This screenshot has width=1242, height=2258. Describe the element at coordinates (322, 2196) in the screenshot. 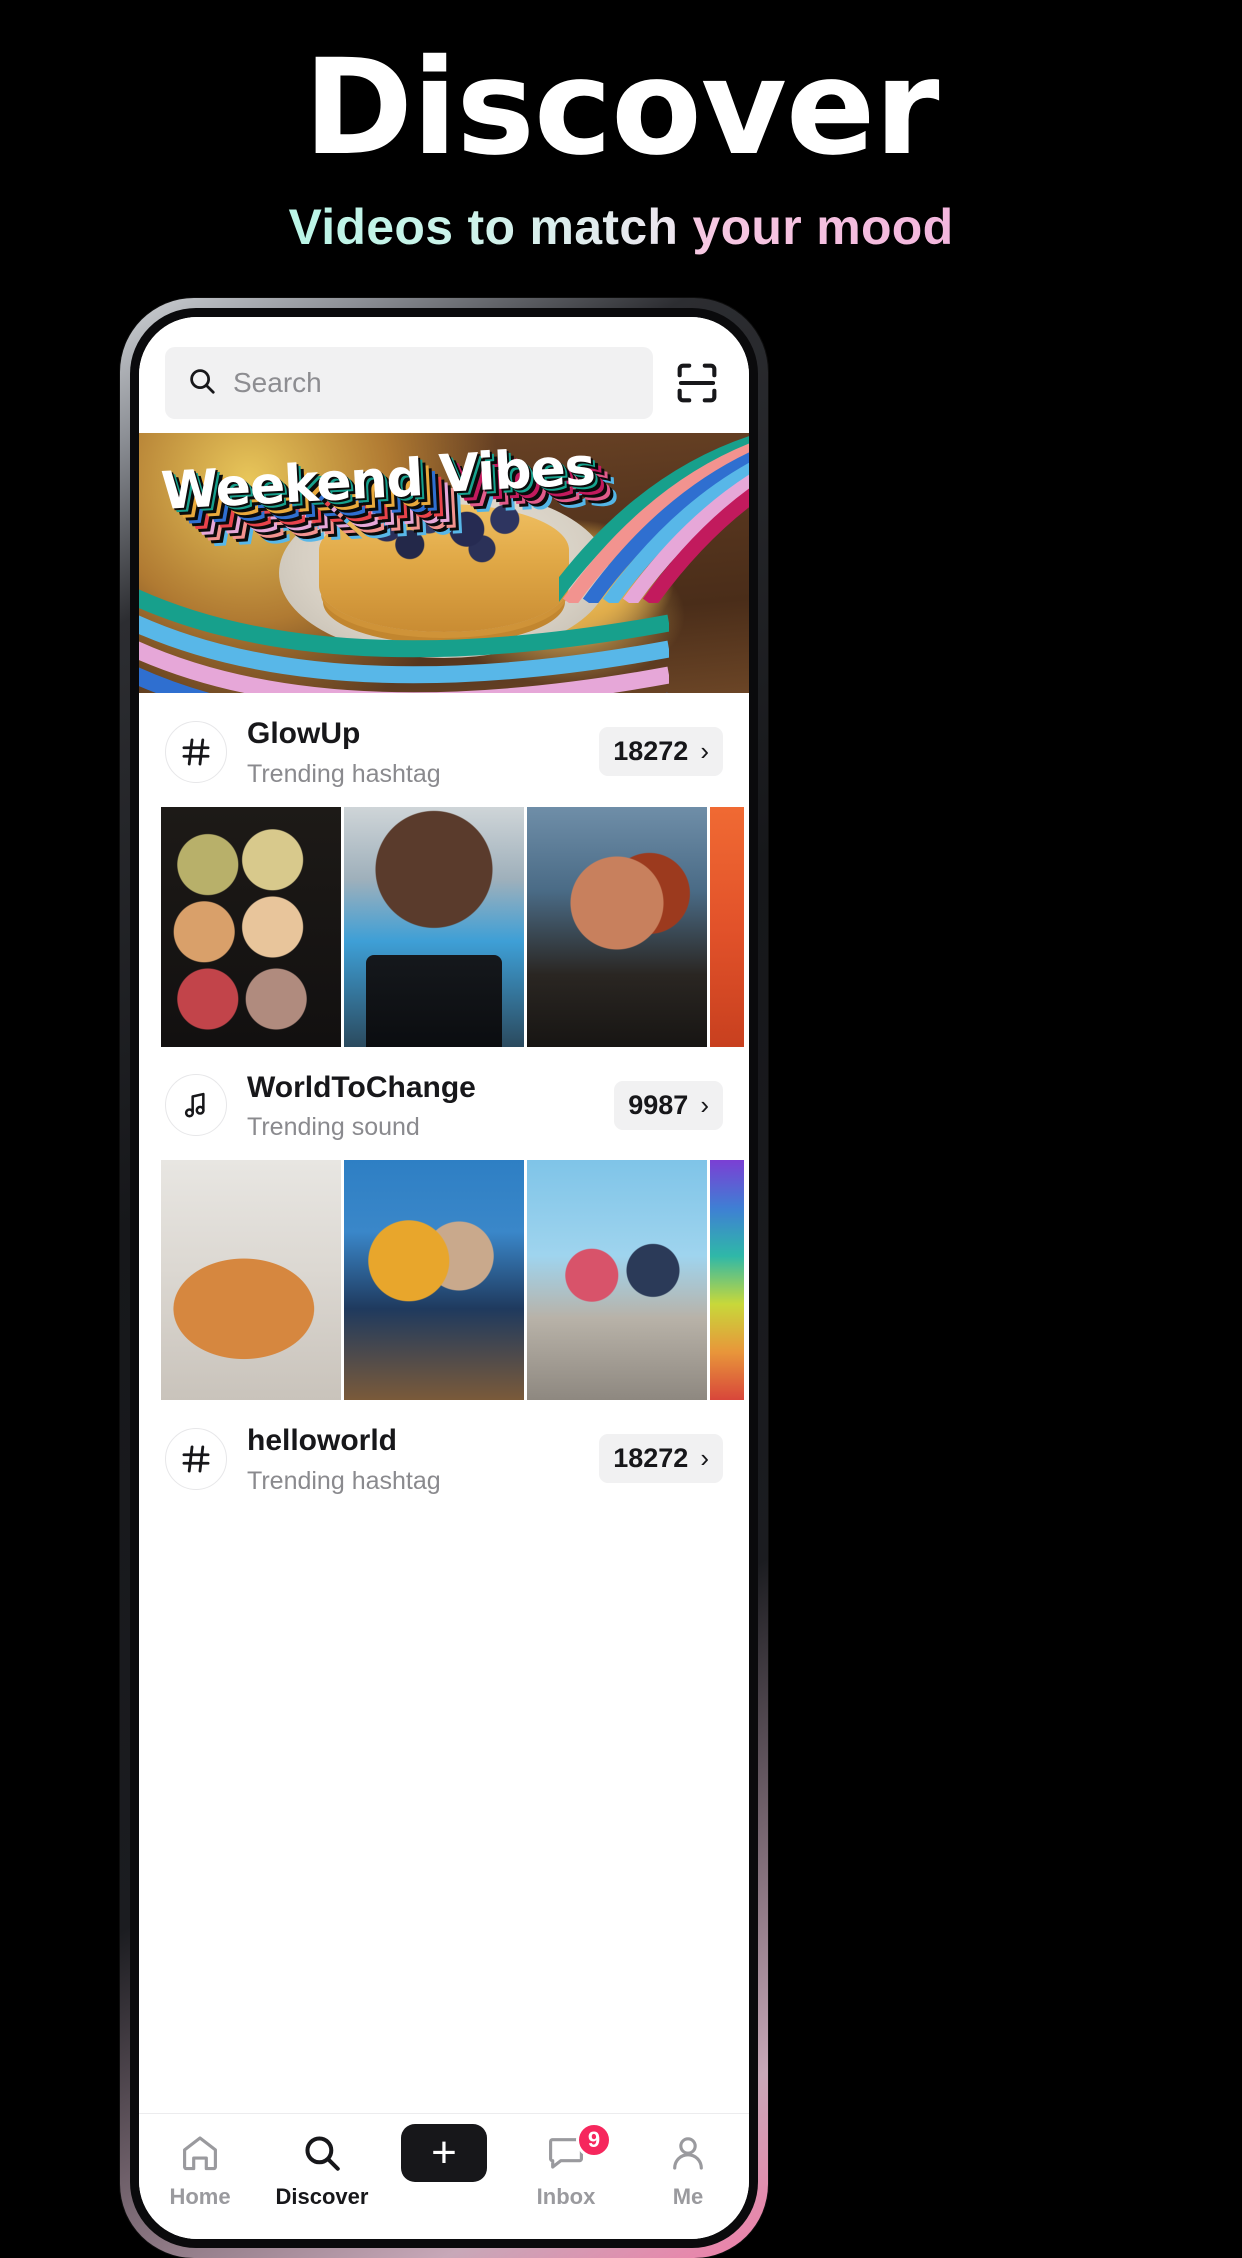

I see `nav-label-discover: Discover` at that location.